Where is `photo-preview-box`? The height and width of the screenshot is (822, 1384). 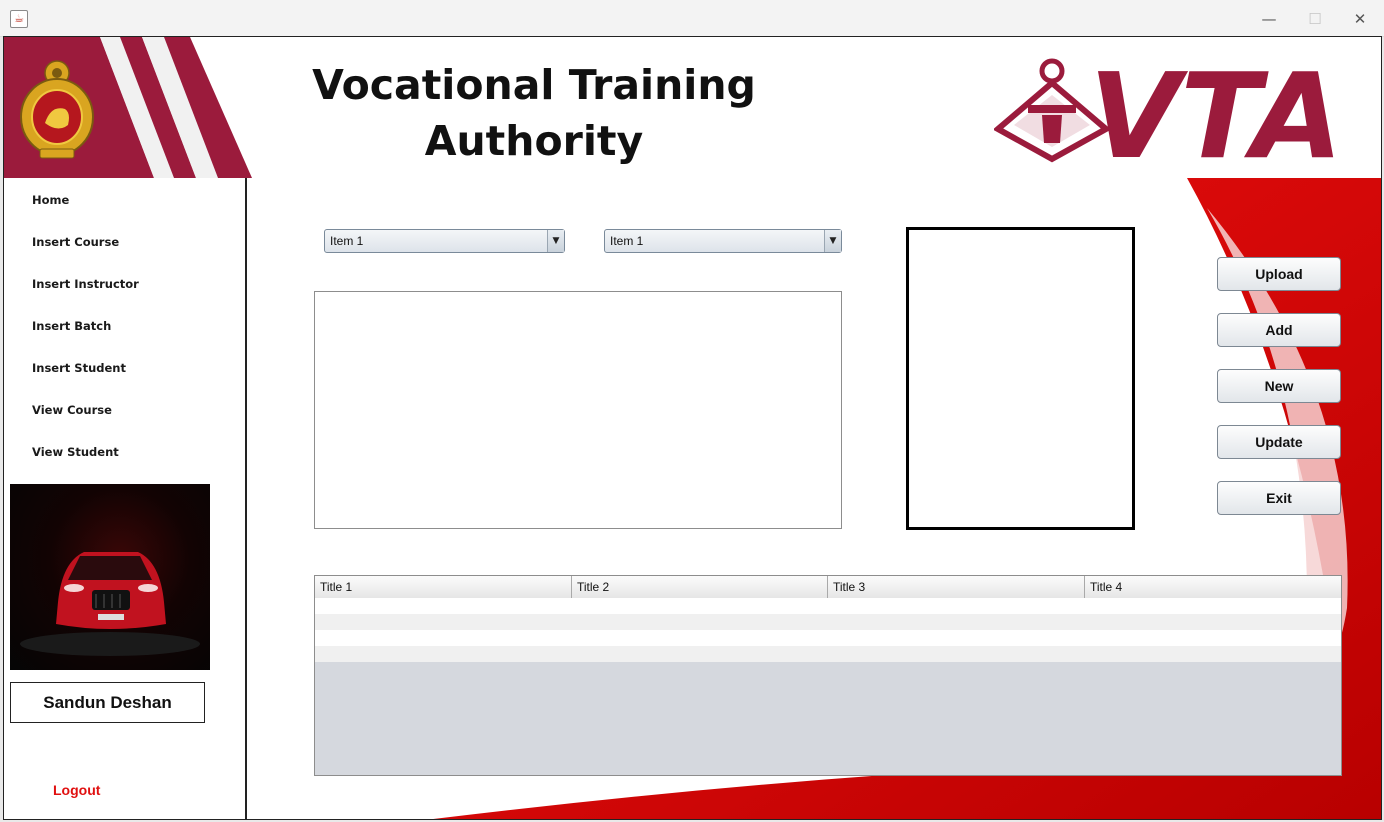 photo-preview-box is located at coordinates (1020, 378).